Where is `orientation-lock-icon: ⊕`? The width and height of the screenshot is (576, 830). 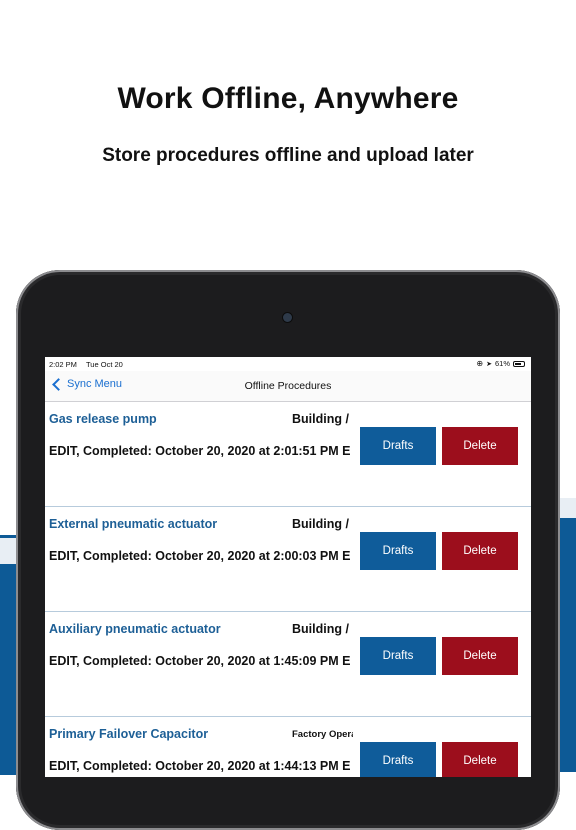 orientation-lock-icon: ⊕ is located at coordinates (480, 363).